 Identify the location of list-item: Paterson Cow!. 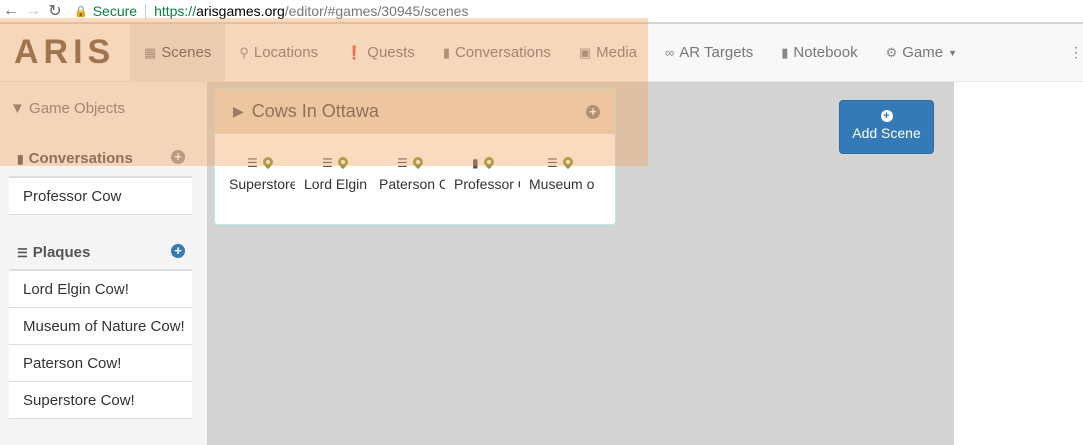
(100, 363).